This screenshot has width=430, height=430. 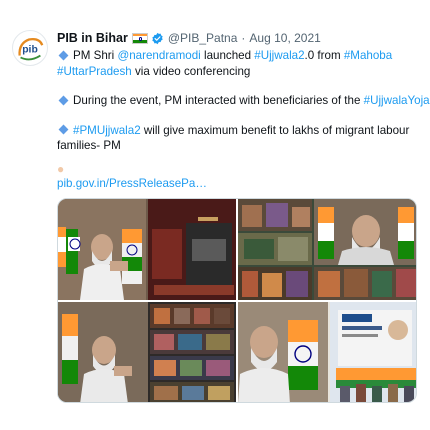 What do you see at coordinates (61, 169) in the screenshot?
I see `pointing-finger-emoji-icon: ●` at bounding box center [61, 169].